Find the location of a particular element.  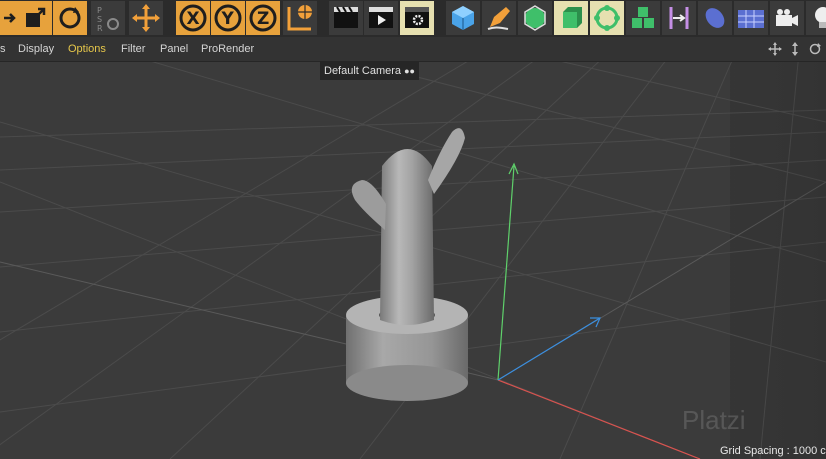

cube-icon is located at coordinates (463, 18).